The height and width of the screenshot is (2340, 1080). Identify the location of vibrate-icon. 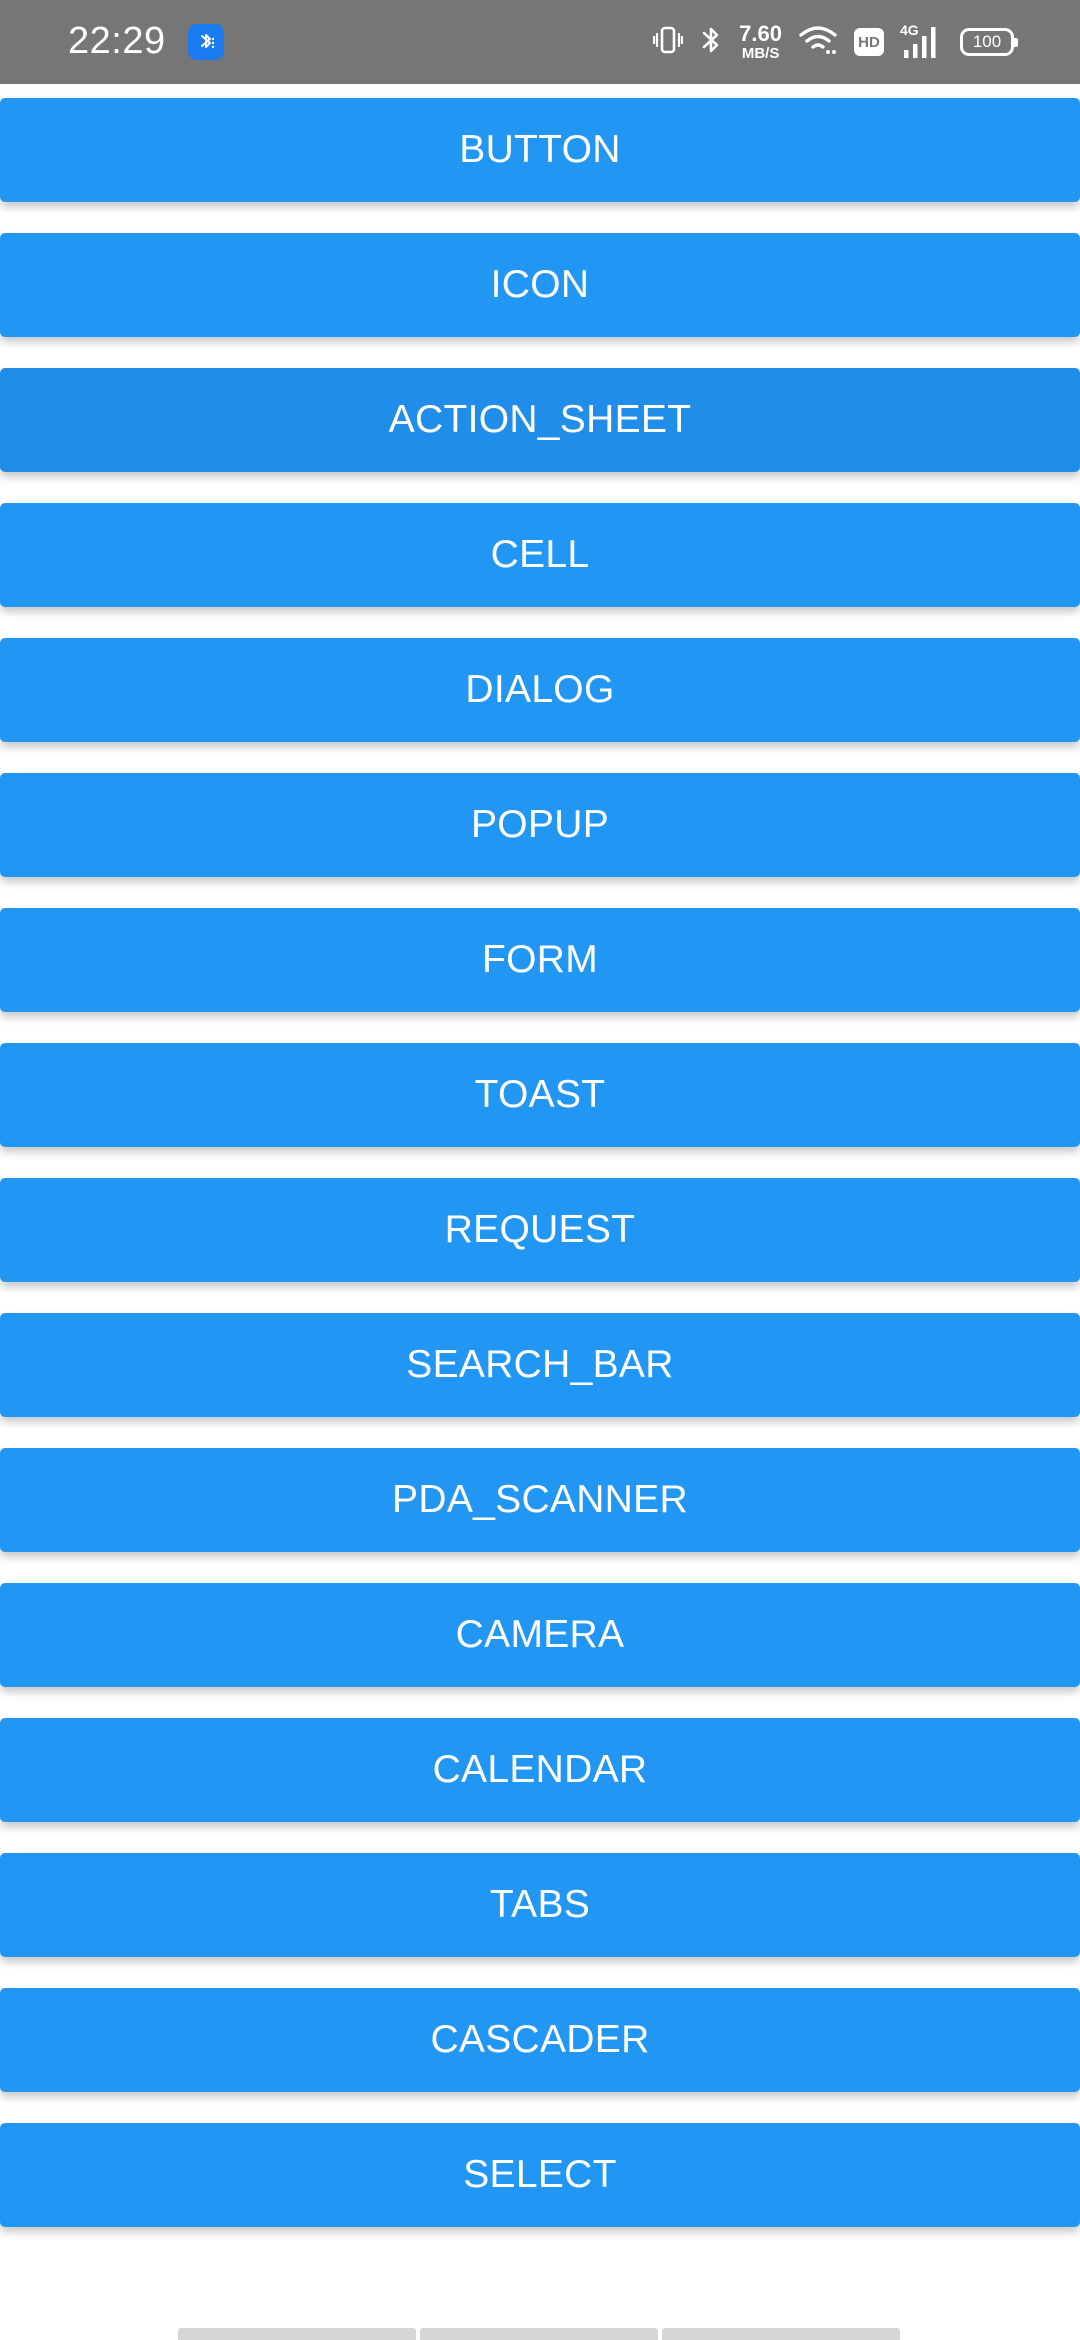
(668, 42).